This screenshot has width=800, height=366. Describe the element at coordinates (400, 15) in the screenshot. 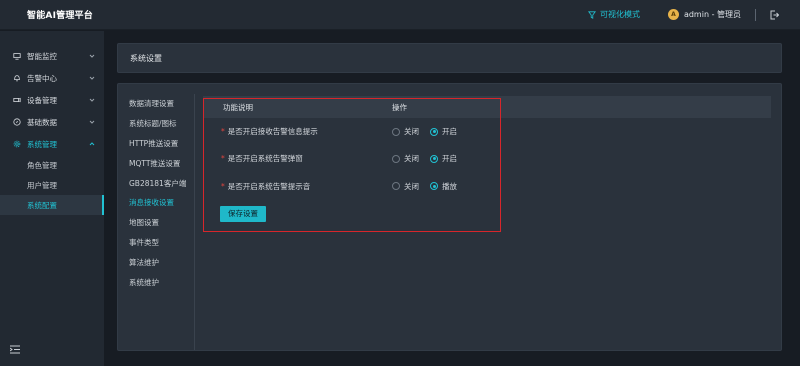

I see `top-bar: 智能AI管理平台 可视化模式 A admin - 管理员` at that location.